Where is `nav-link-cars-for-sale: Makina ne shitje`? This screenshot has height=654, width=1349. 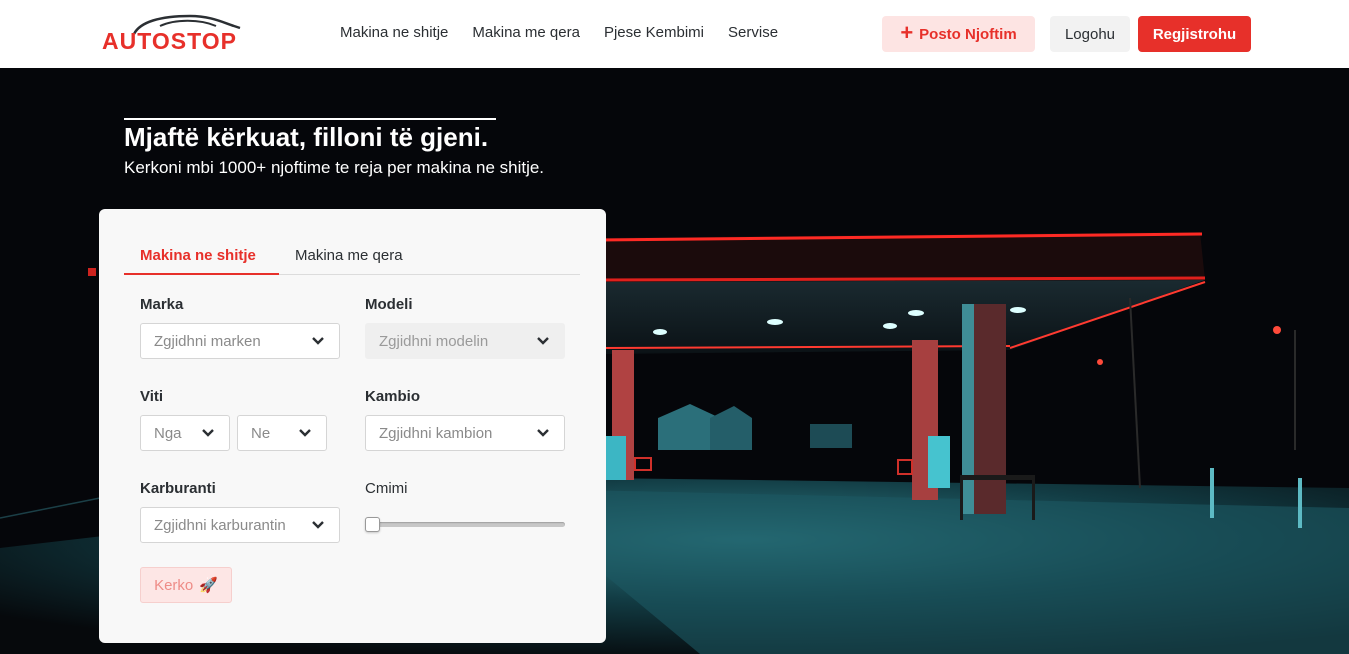 nav-link-cars-for-sale: Makina ne shitje is located at coordinates (394, 32).